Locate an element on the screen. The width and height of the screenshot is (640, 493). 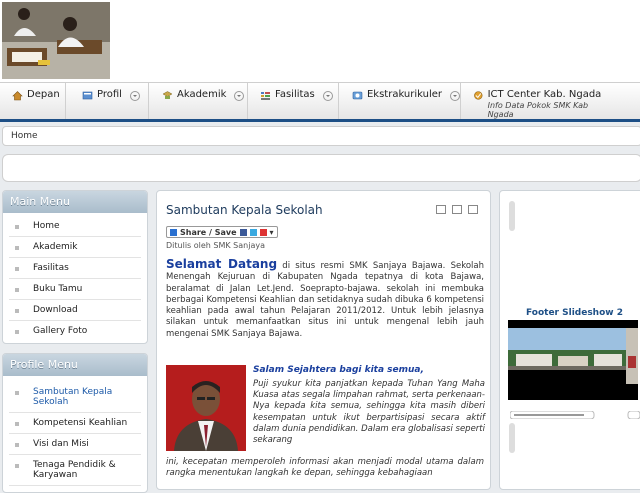
greeting-heading: Salam Sejahtera bagi kita semua, is located at coordinates (338, 370).